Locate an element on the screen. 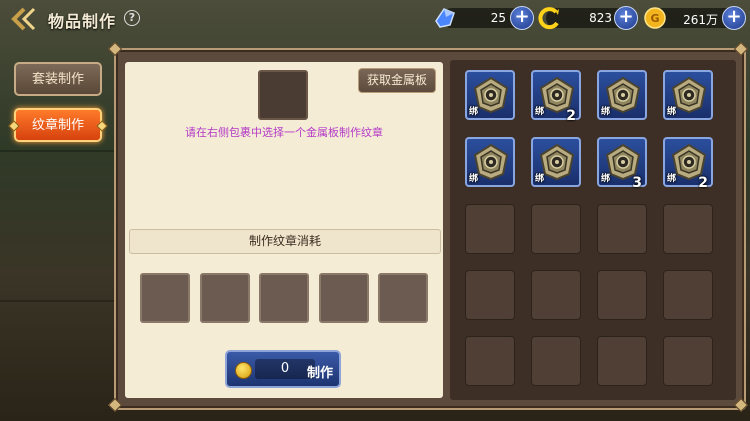  currency-value: 261万 is located at coordinates (700, 20).